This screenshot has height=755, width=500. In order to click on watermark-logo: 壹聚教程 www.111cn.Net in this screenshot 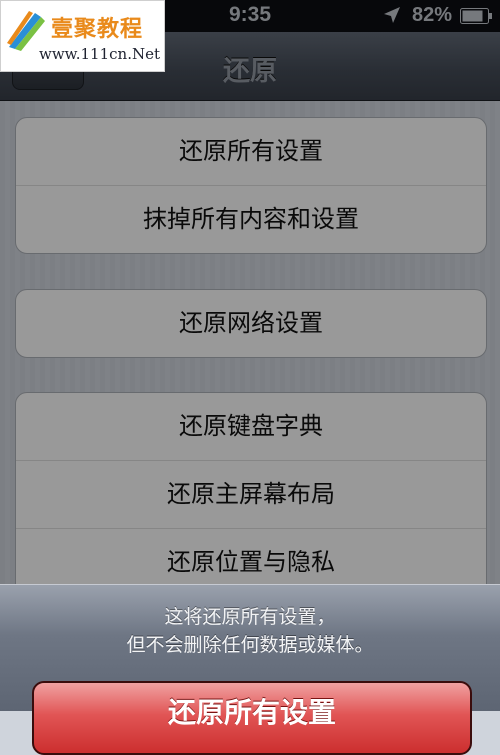, I will do `click(82, 36)`.